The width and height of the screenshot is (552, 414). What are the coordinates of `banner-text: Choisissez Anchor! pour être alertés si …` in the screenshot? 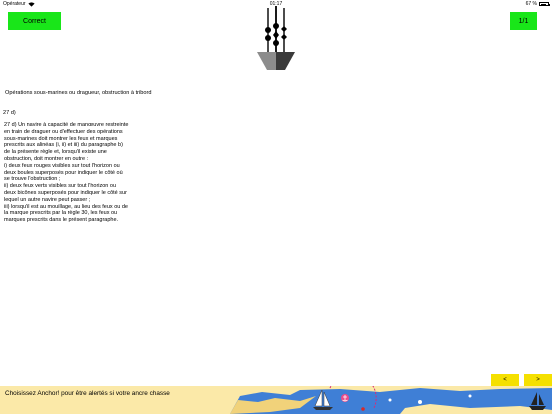 It's located at (87, 393).